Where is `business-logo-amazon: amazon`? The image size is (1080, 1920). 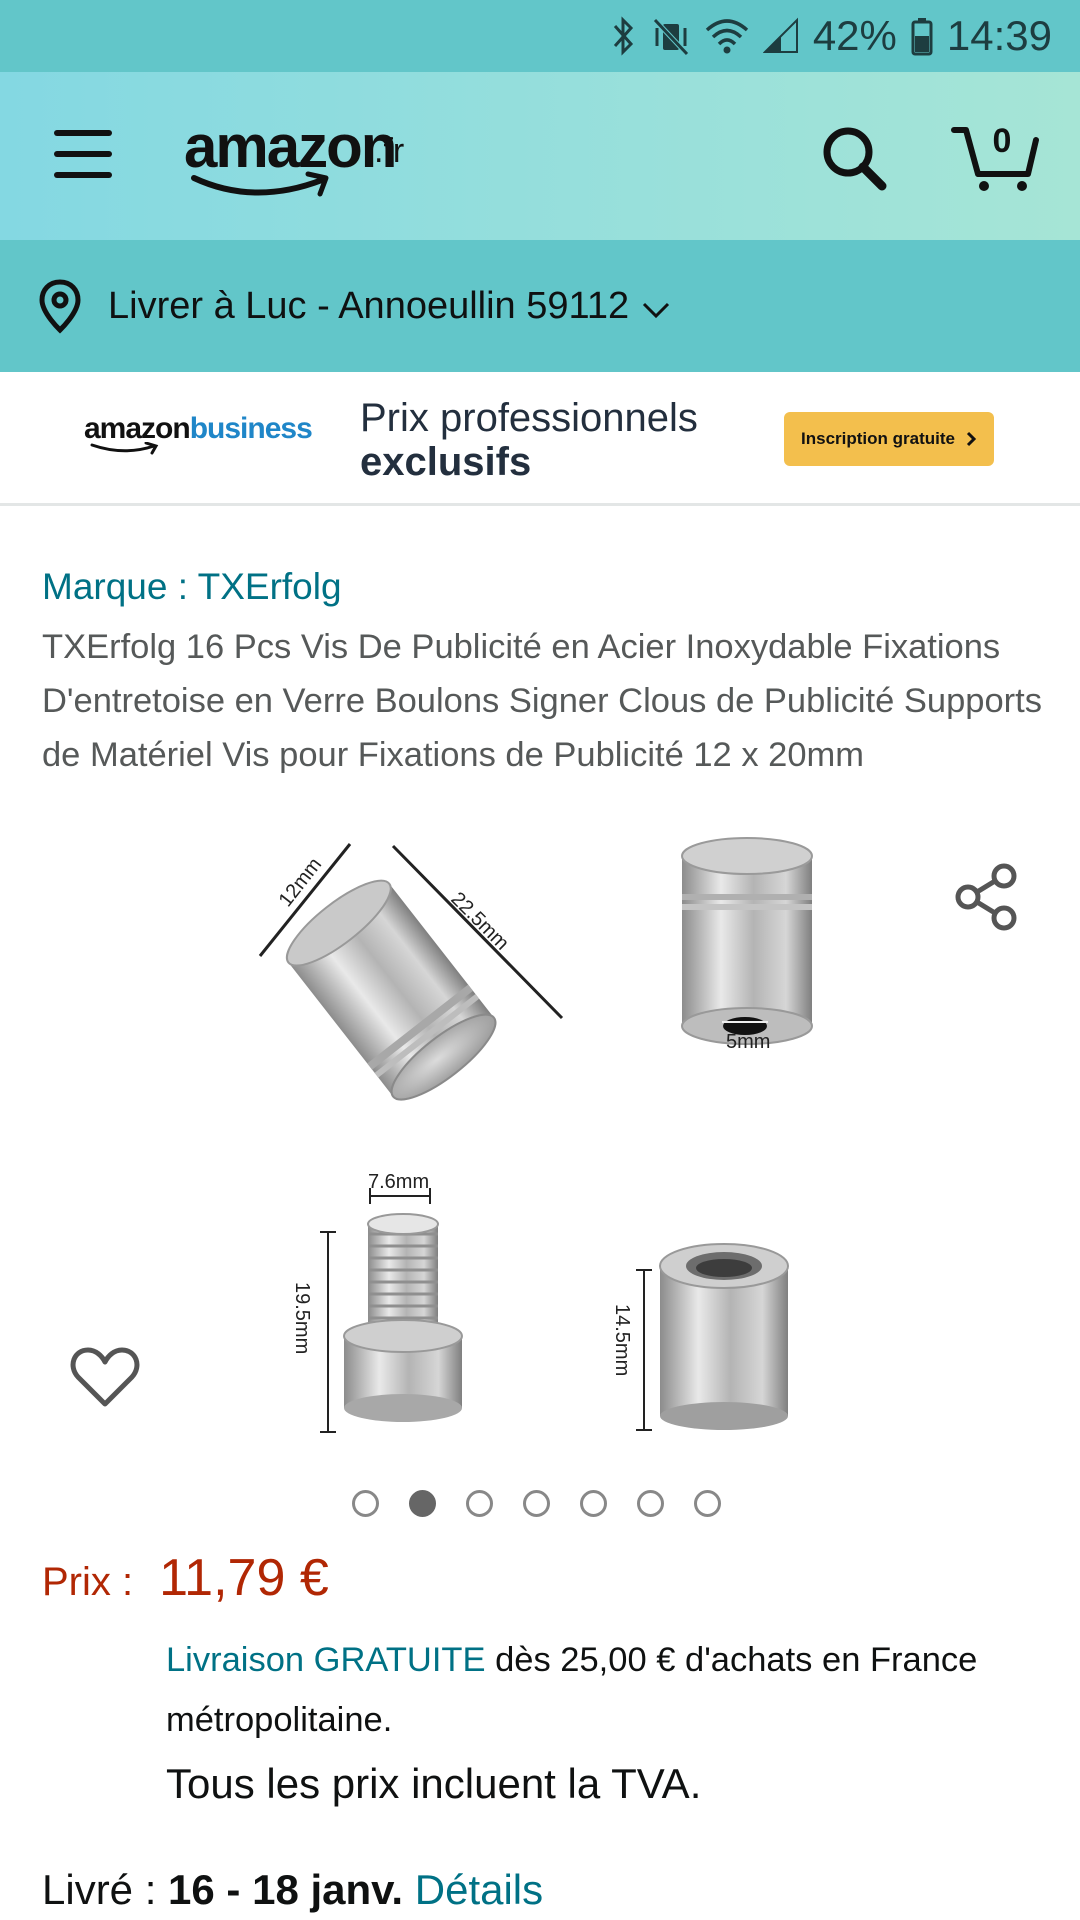 business-logo-amazon: amazon is located at coordinates (137, 428).